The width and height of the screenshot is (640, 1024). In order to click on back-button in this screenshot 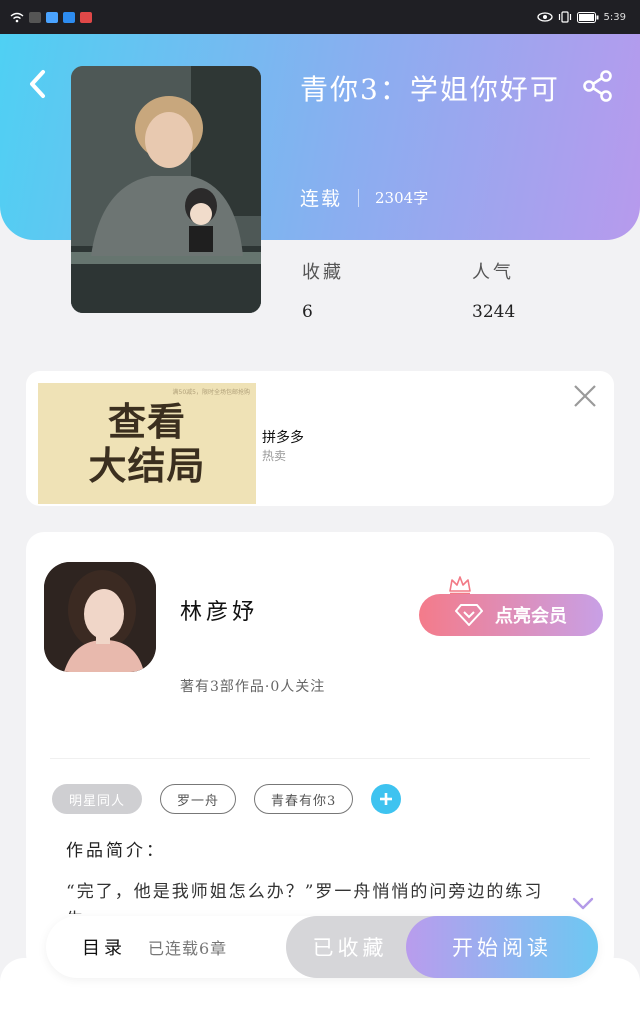, I will do `click(37, 84)`.